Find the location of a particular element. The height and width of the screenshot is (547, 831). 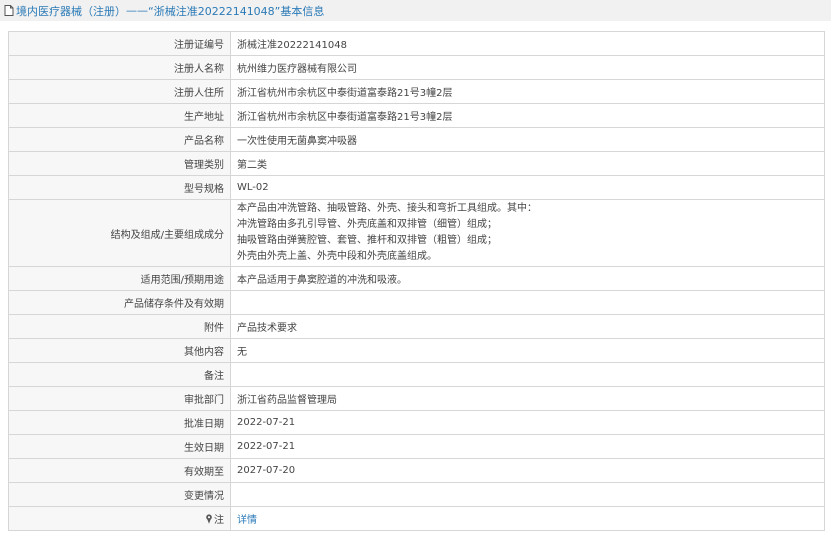

row-value: 一次性使用无菌鼻窦冲吸器 is located at coordinates (527, 139).